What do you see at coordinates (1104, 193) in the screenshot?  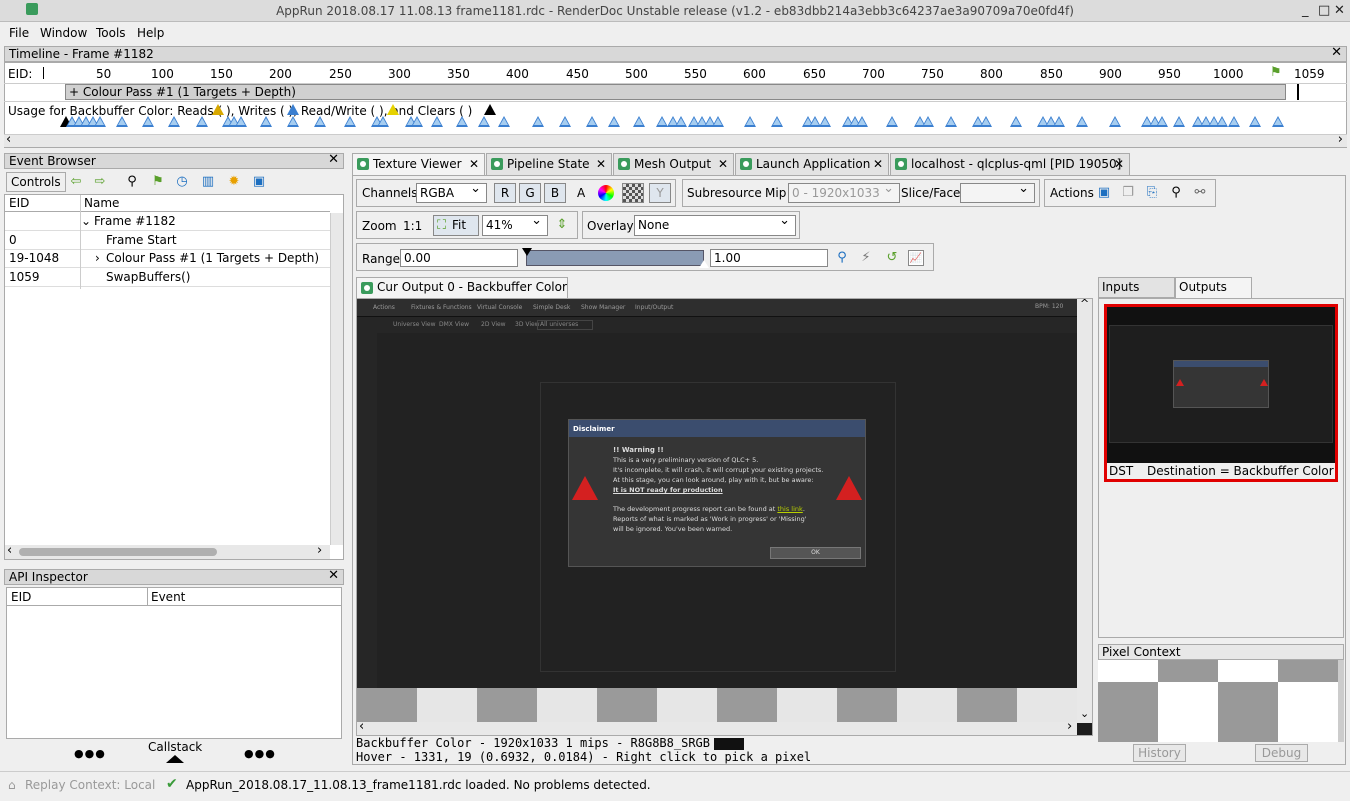 I see `save-texture-icon: ▣` at bounding box center [1104, 193].